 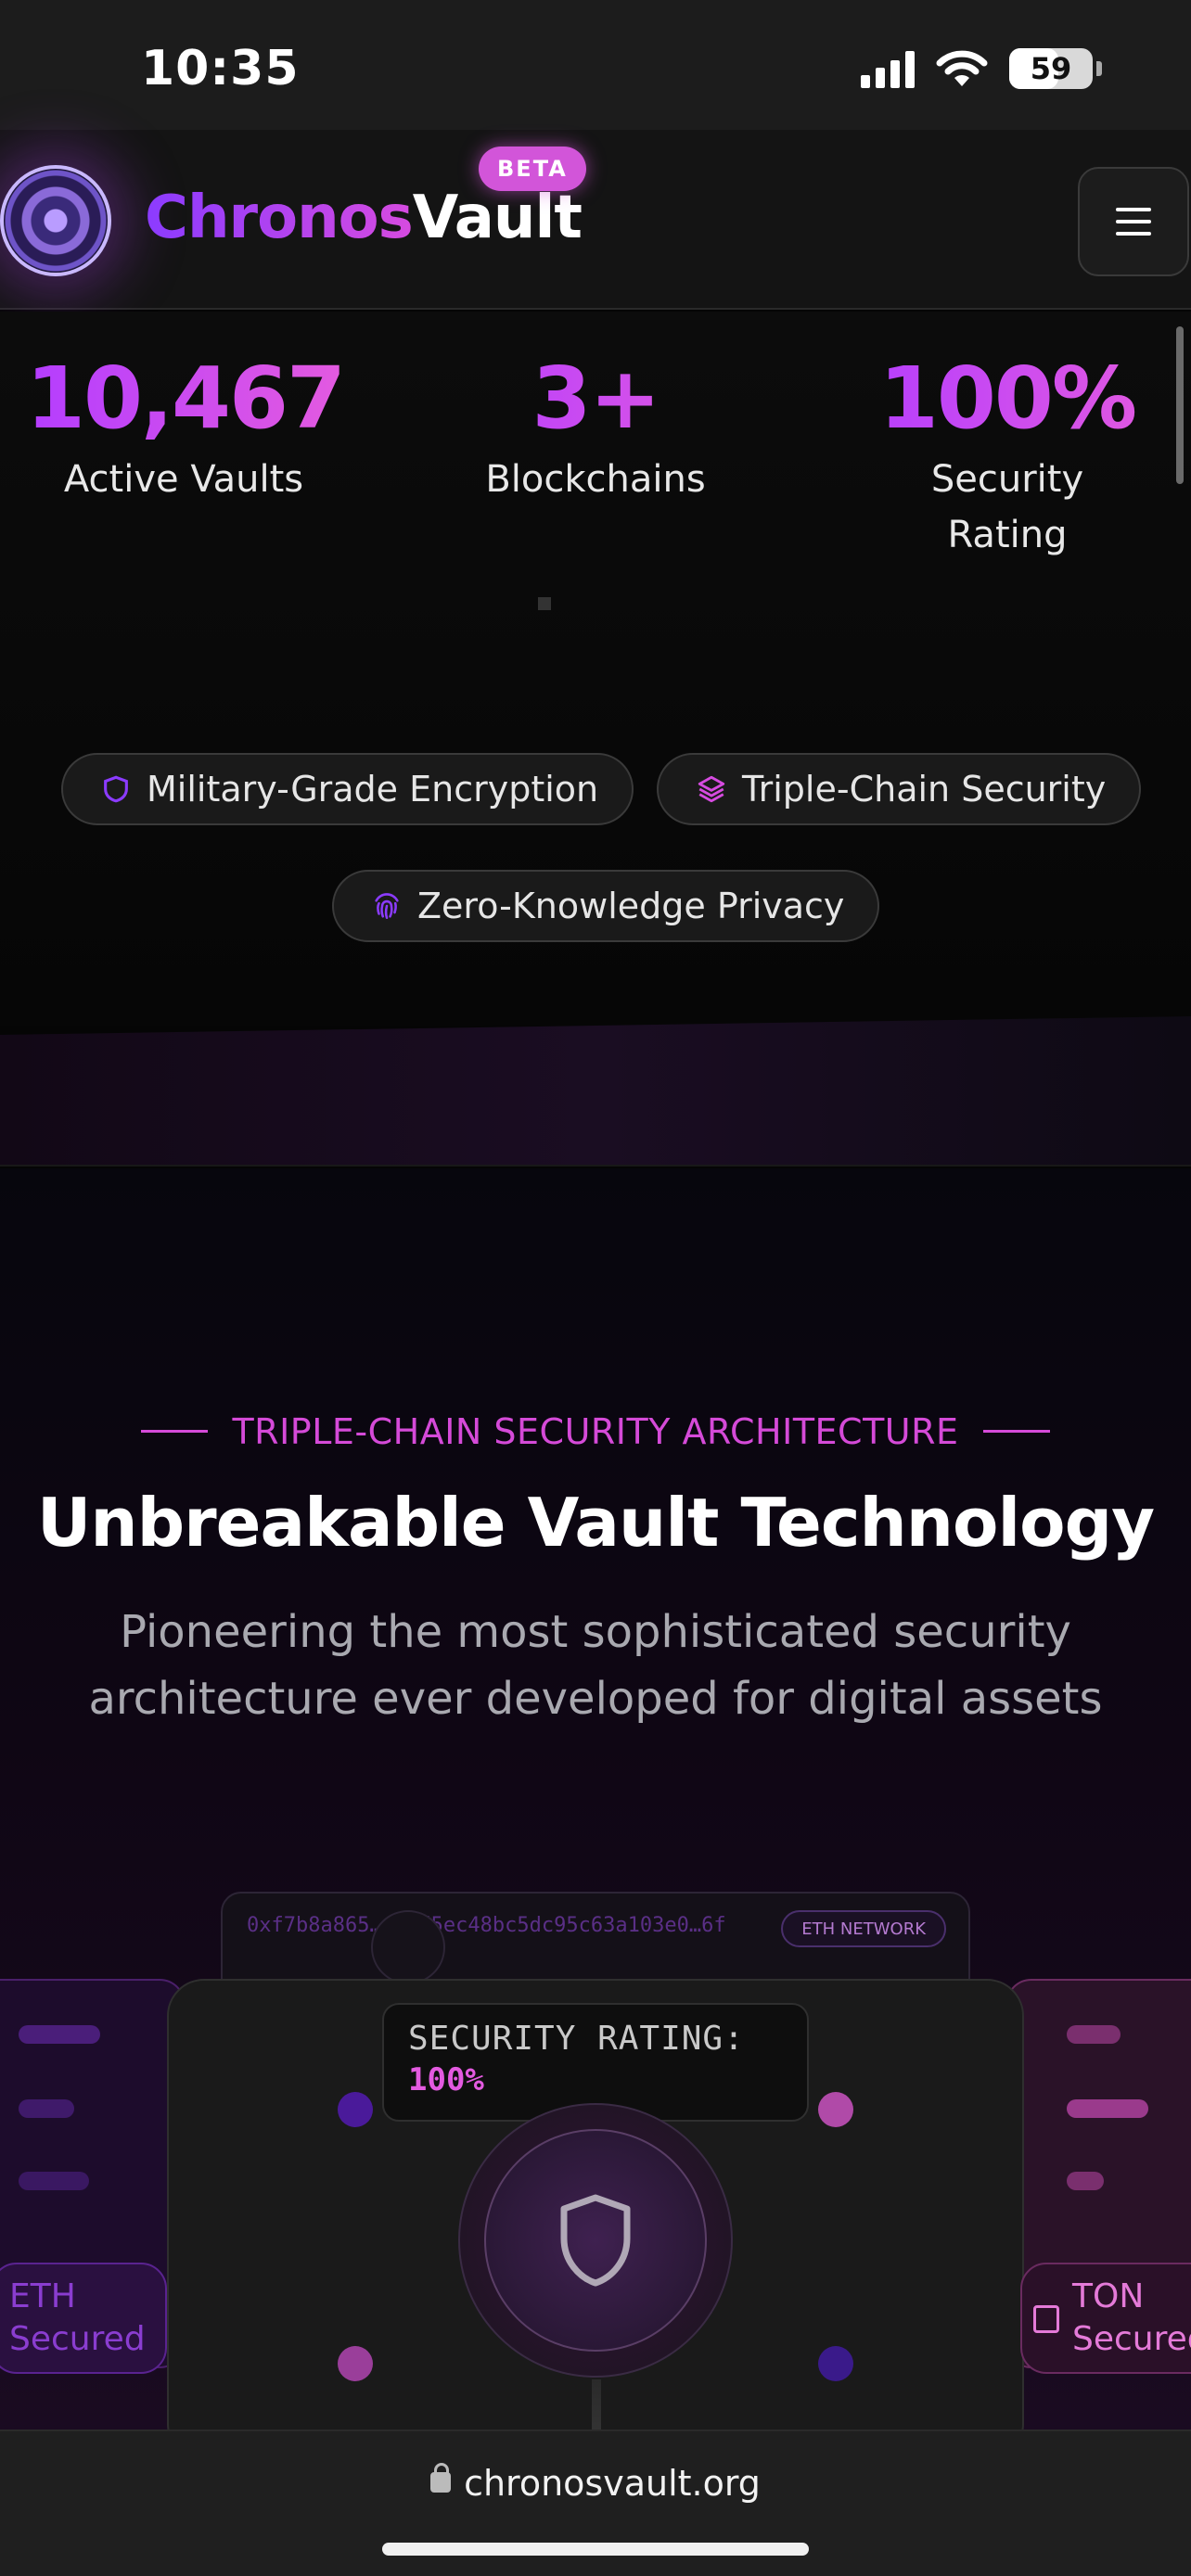 I want to click on browser-url-bar: chronosvault.org, so click(x=595, y=2502).